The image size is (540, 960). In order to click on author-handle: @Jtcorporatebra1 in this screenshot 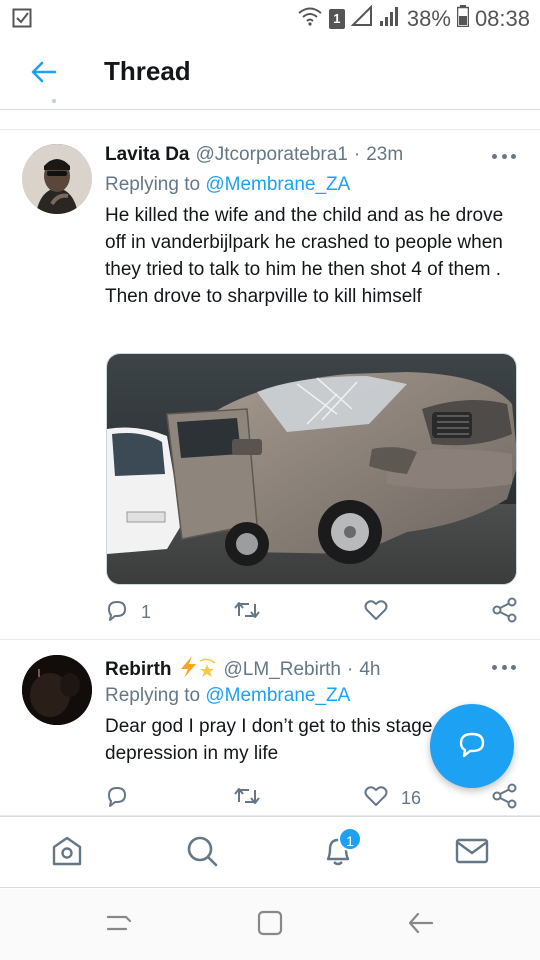, I will do `click(271, 155)`.